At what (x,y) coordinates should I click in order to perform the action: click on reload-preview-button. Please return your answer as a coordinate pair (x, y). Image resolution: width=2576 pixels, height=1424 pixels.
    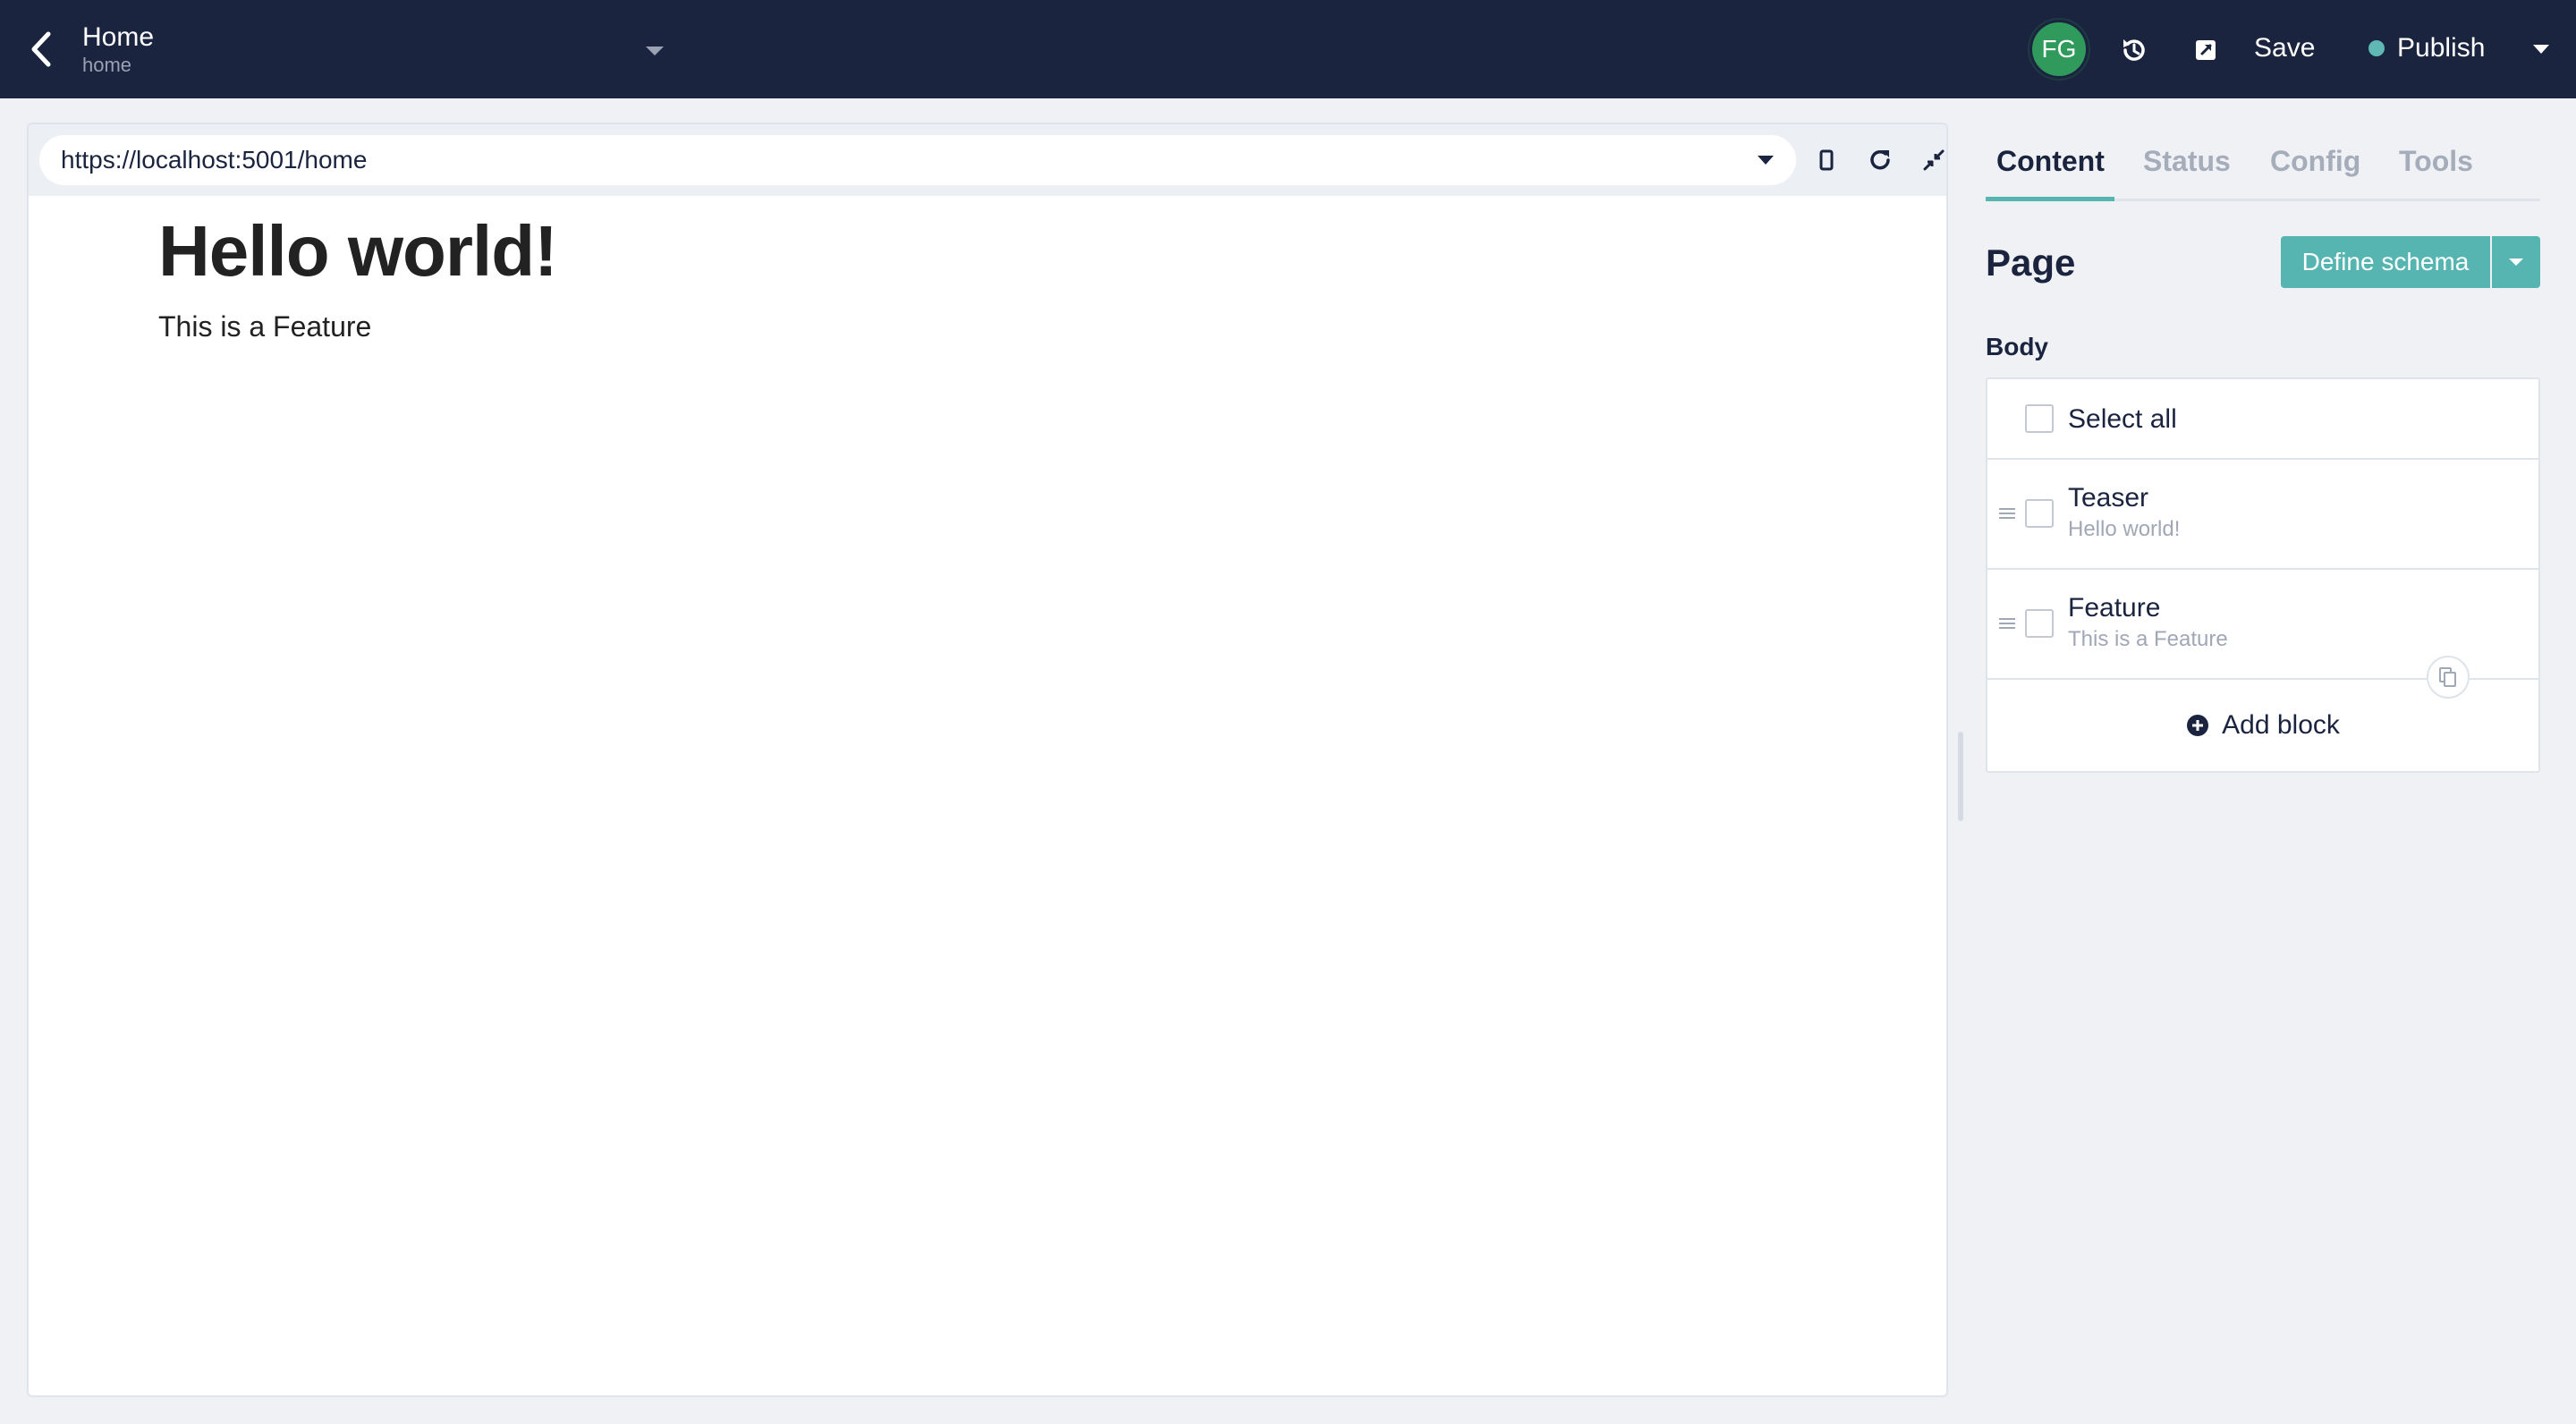
    Looking at the image, I should click on (1880, 160).